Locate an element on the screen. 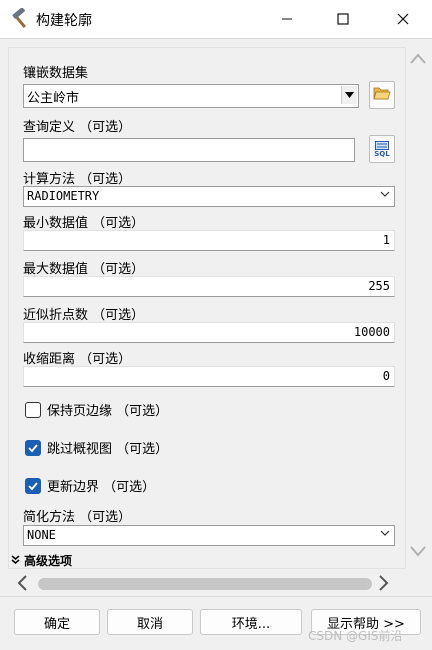  approx-vertices-label: 近似折点数 （可选） is located at coordinates (84, 315).